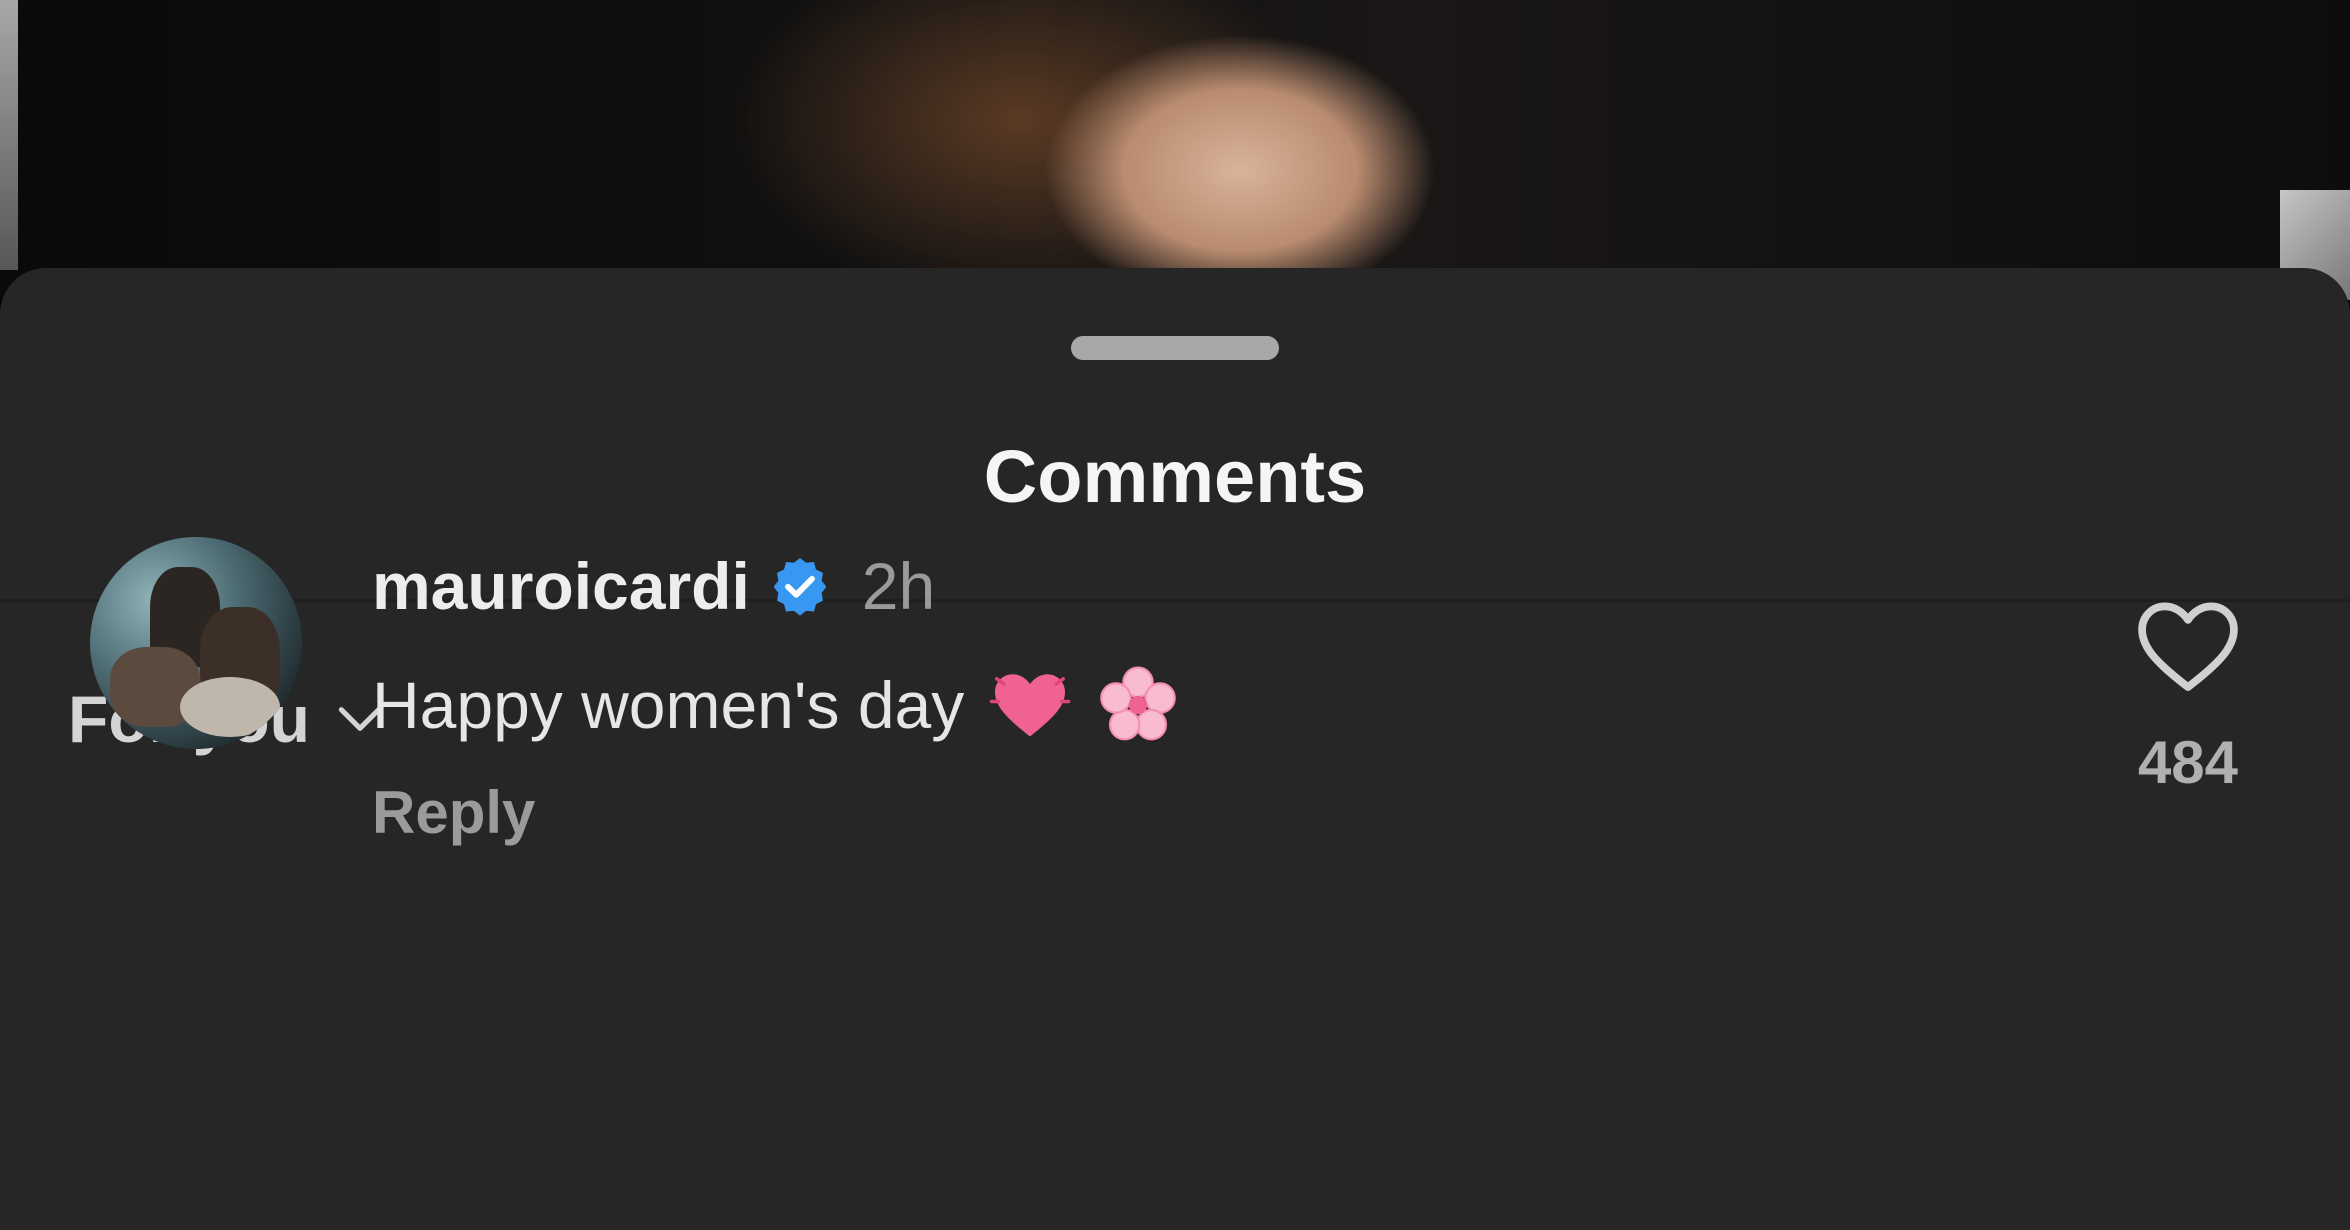 The height and width of the screenshot is (1230, 2350). Describe the element at coordinates (1175, 348) in the screenshot. I see `sheet-drag-handle` at that location.